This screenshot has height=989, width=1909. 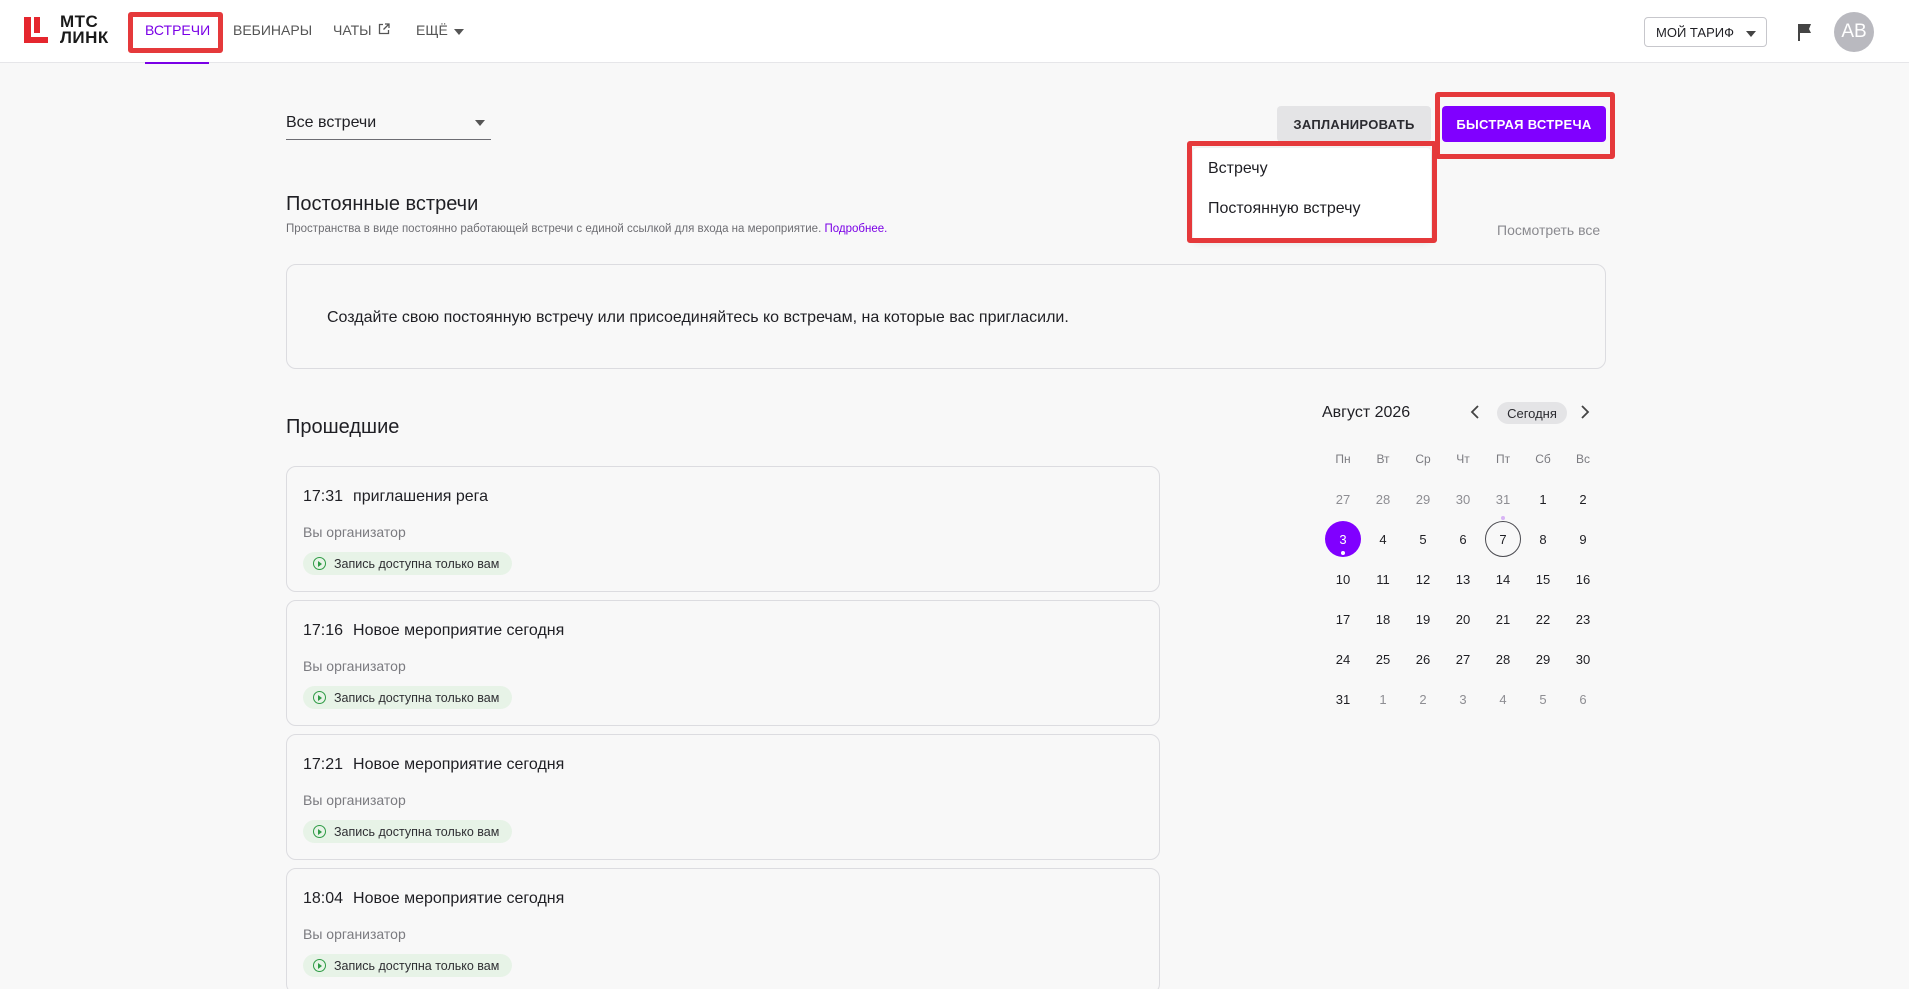 What do you see at coordinates (1343, 553) in the screenshot?
I see `event-dot` at bounding box center [1343, 553].